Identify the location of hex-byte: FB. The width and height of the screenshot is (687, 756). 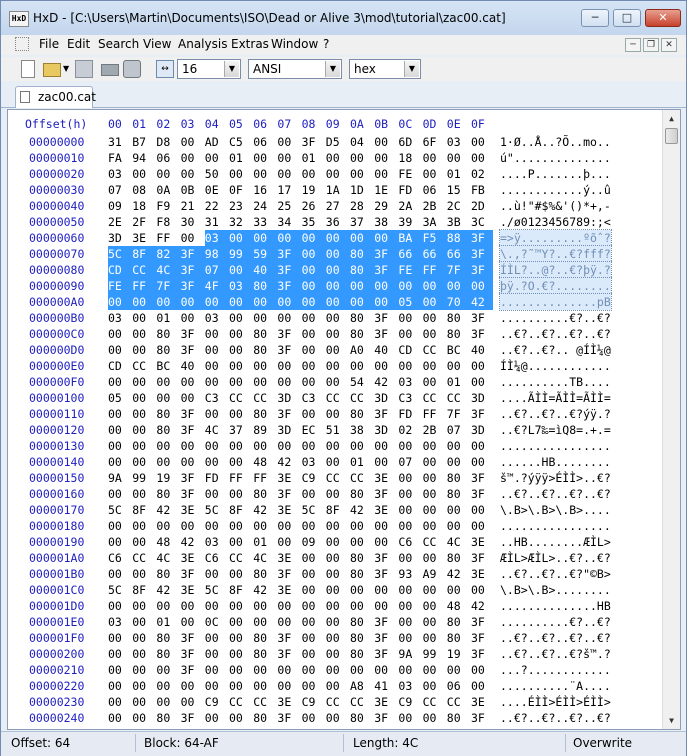
(482, 190).